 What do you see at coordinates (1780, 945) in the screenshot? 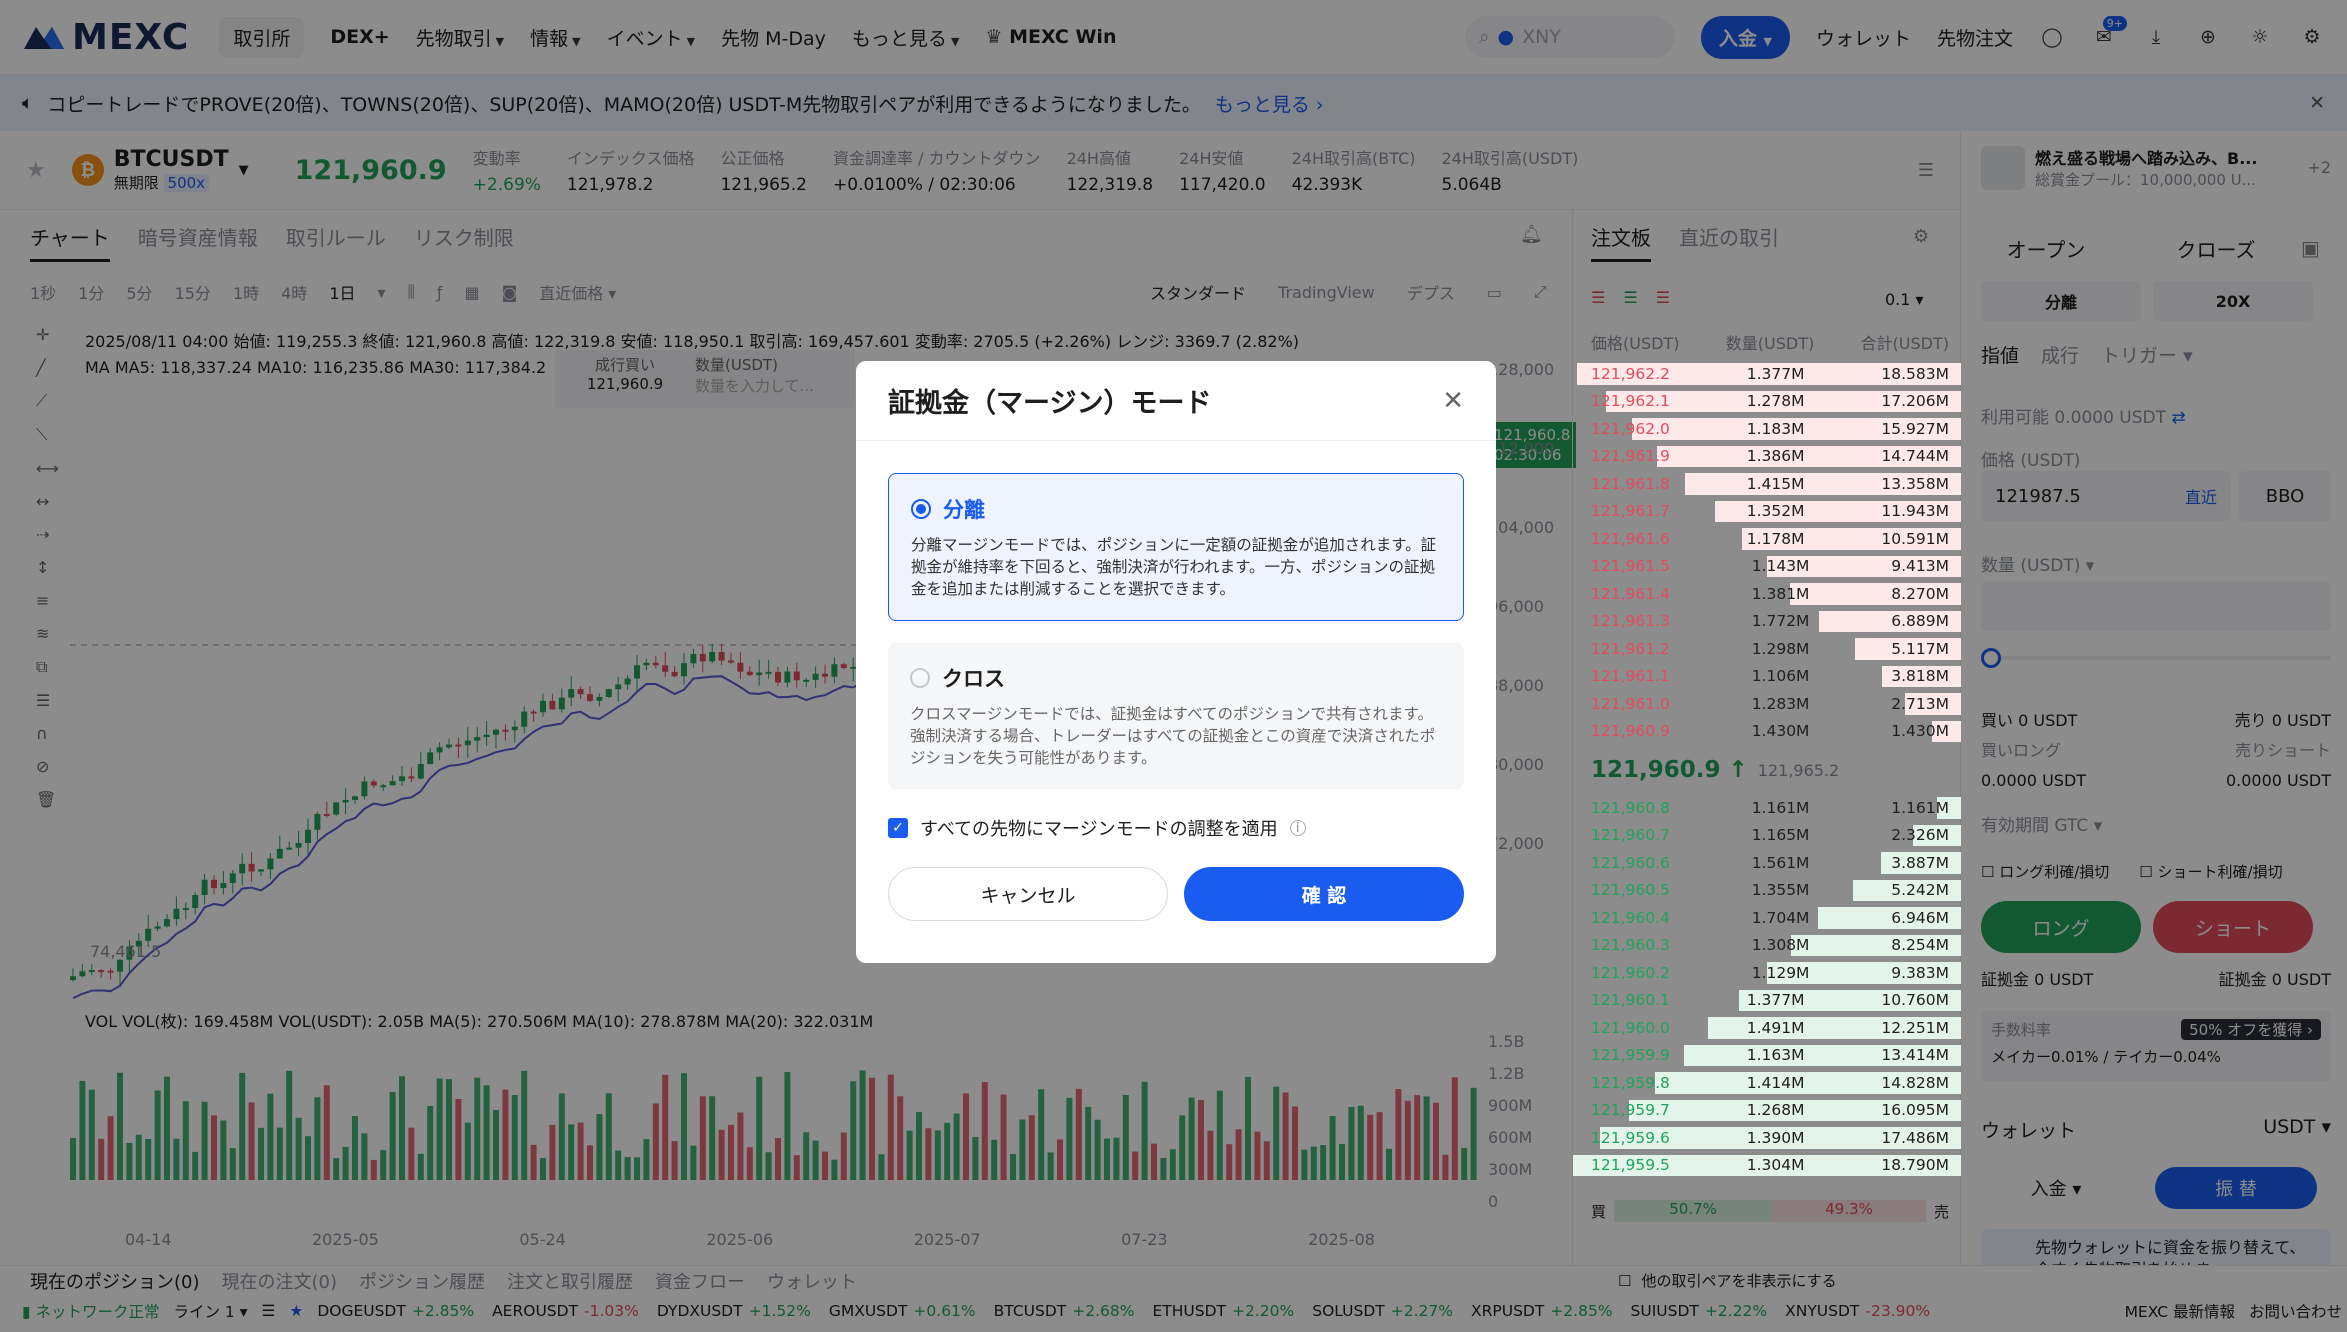
I see `ob-qty: 1.308M` at bounding box center [1780, 945].